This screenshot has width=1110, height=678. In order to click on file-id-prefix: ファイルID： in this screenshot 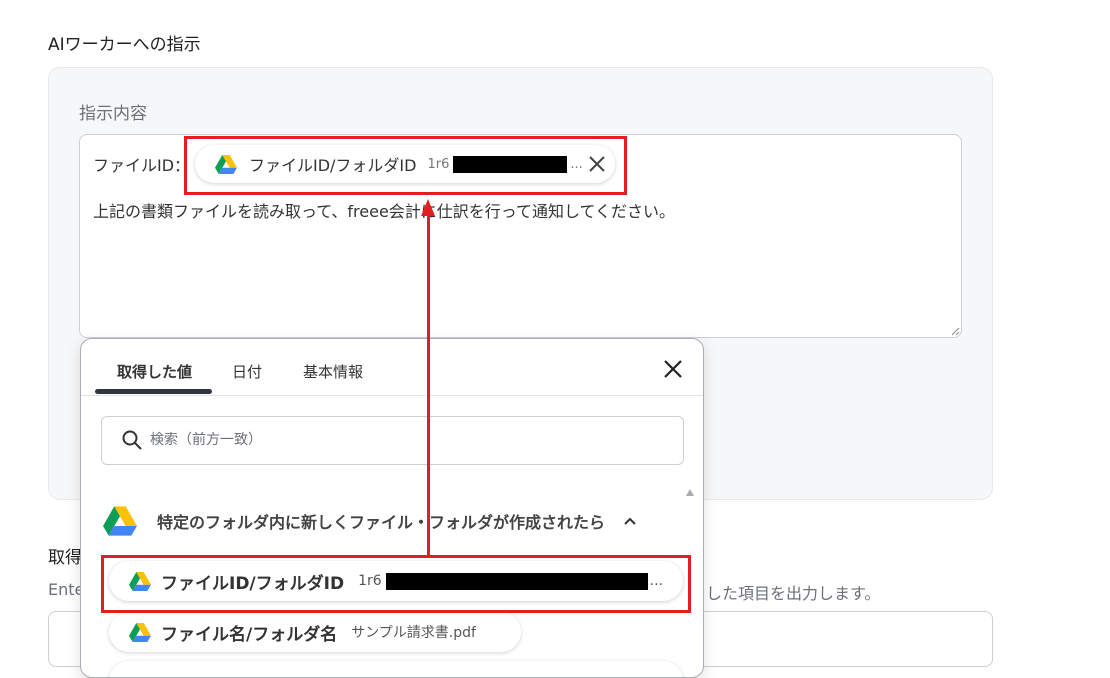, I will do `click(142, 165)`.